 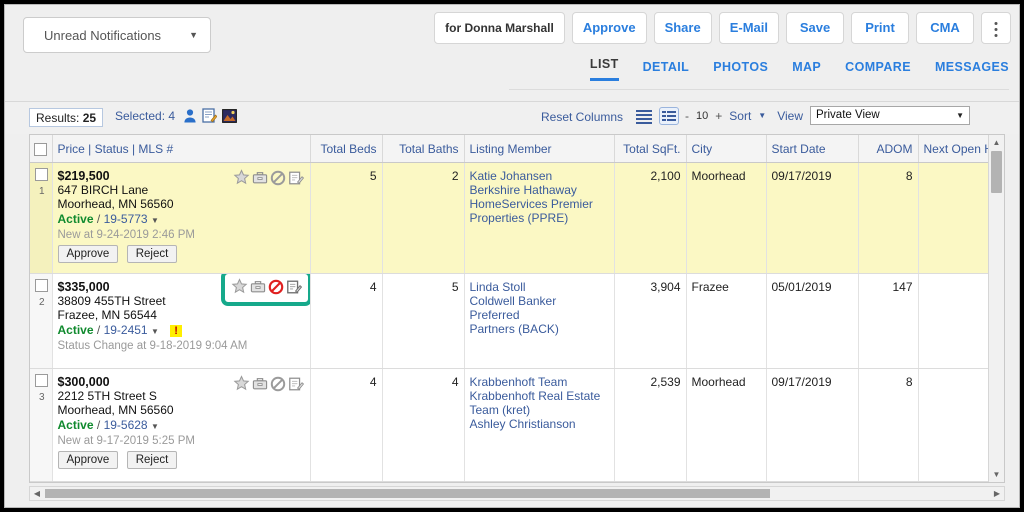 What do you see at coordinates (539, 410) in the screenshot?
I see `member-line: Team (kret)` at bounding box center [539, 410].